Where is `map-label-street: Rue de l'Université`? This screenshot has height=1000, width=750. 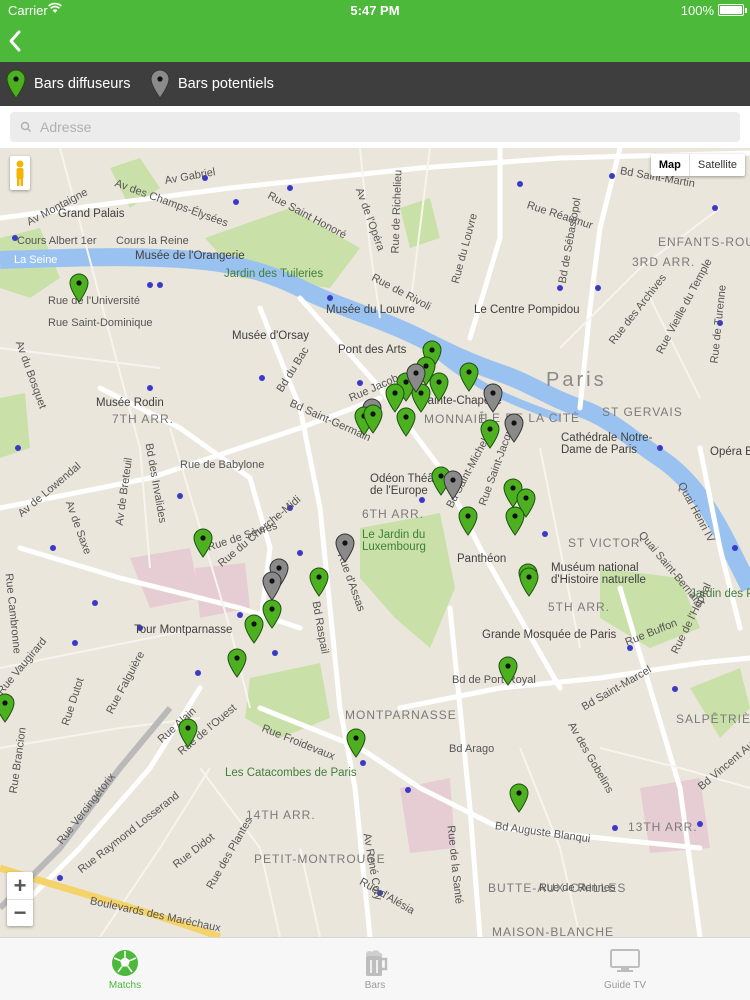
map-label-street: Rue de l'Université is located at coordinates (94, 301).